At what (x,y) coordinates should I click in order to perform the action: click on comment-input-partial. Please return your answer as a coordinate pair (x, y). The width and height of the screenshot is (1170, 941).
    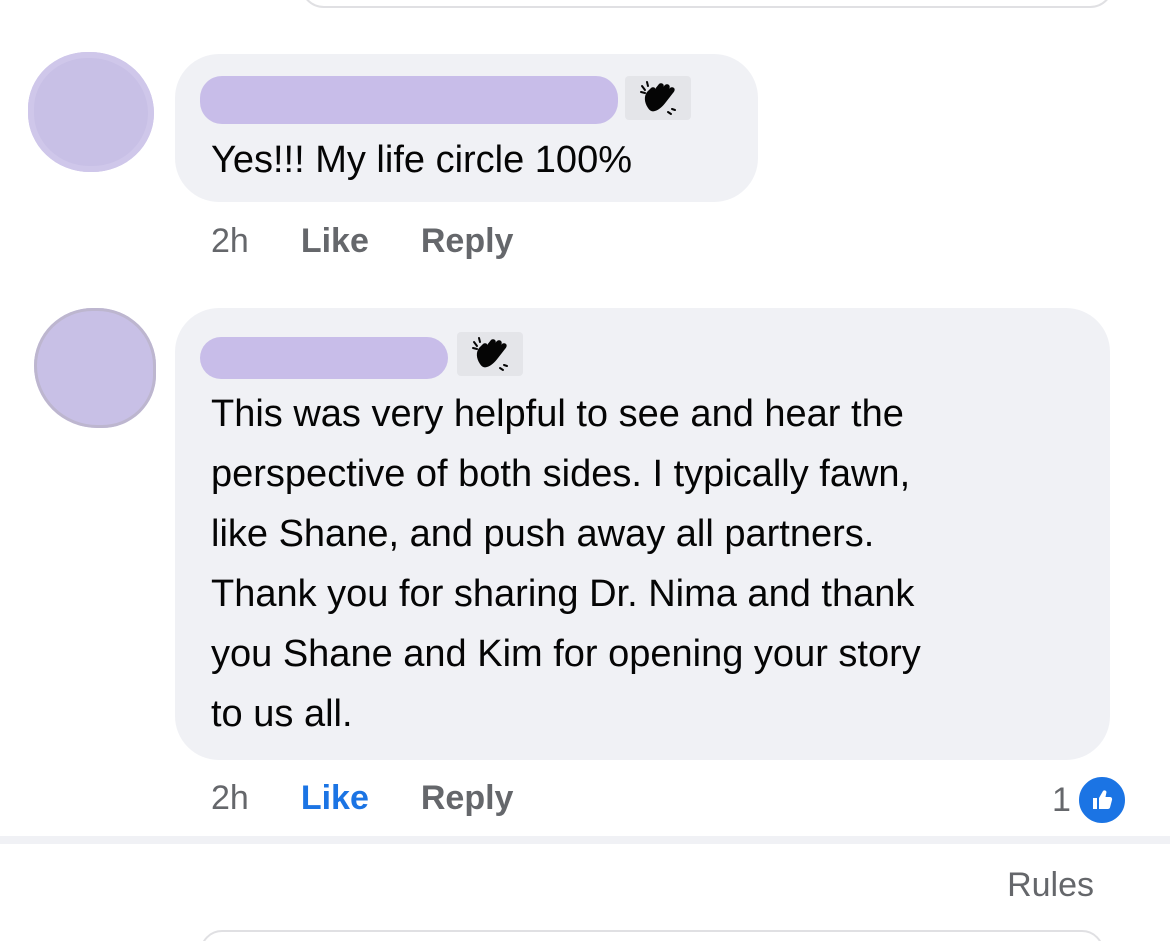
    Looking at the image, I should click on (652, 935).